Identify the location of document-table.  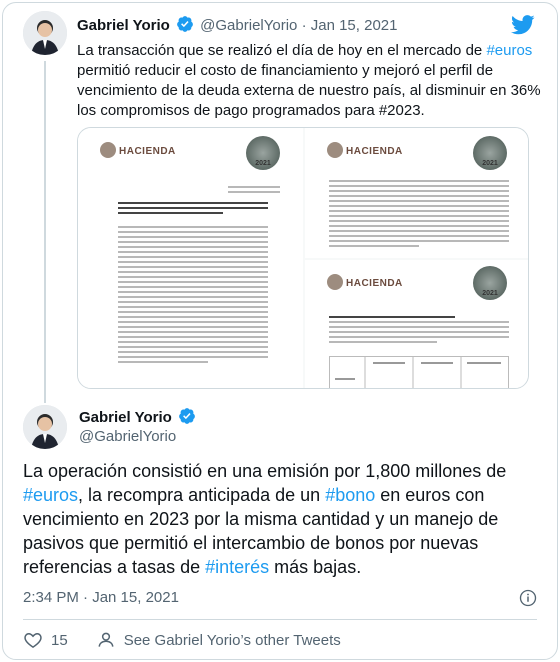
(419, 372).